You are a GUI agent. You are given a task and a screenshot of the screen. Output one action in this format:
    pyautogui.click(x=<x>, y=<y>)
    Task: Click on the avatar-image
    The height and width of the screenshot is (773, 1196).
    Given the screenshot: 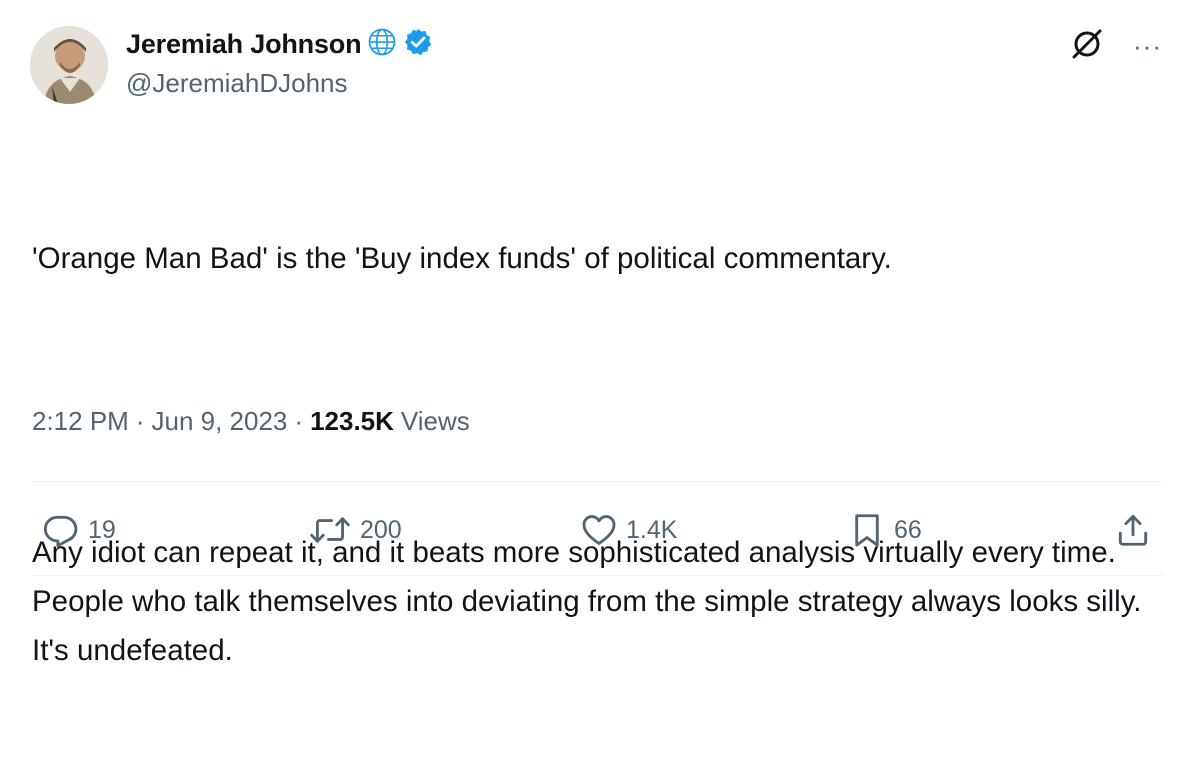 What is the action you would take?
    pyautogui.click(x=69, y=65)
    